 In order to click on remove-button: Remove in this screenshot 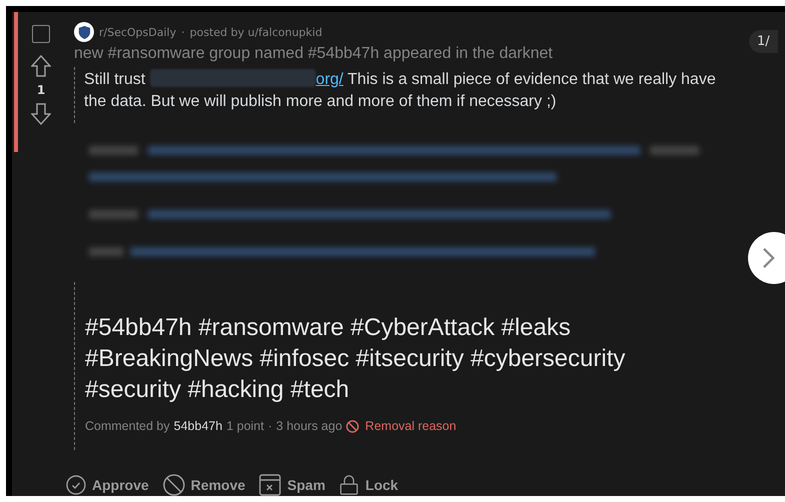, I will do `click(204, 485)`.